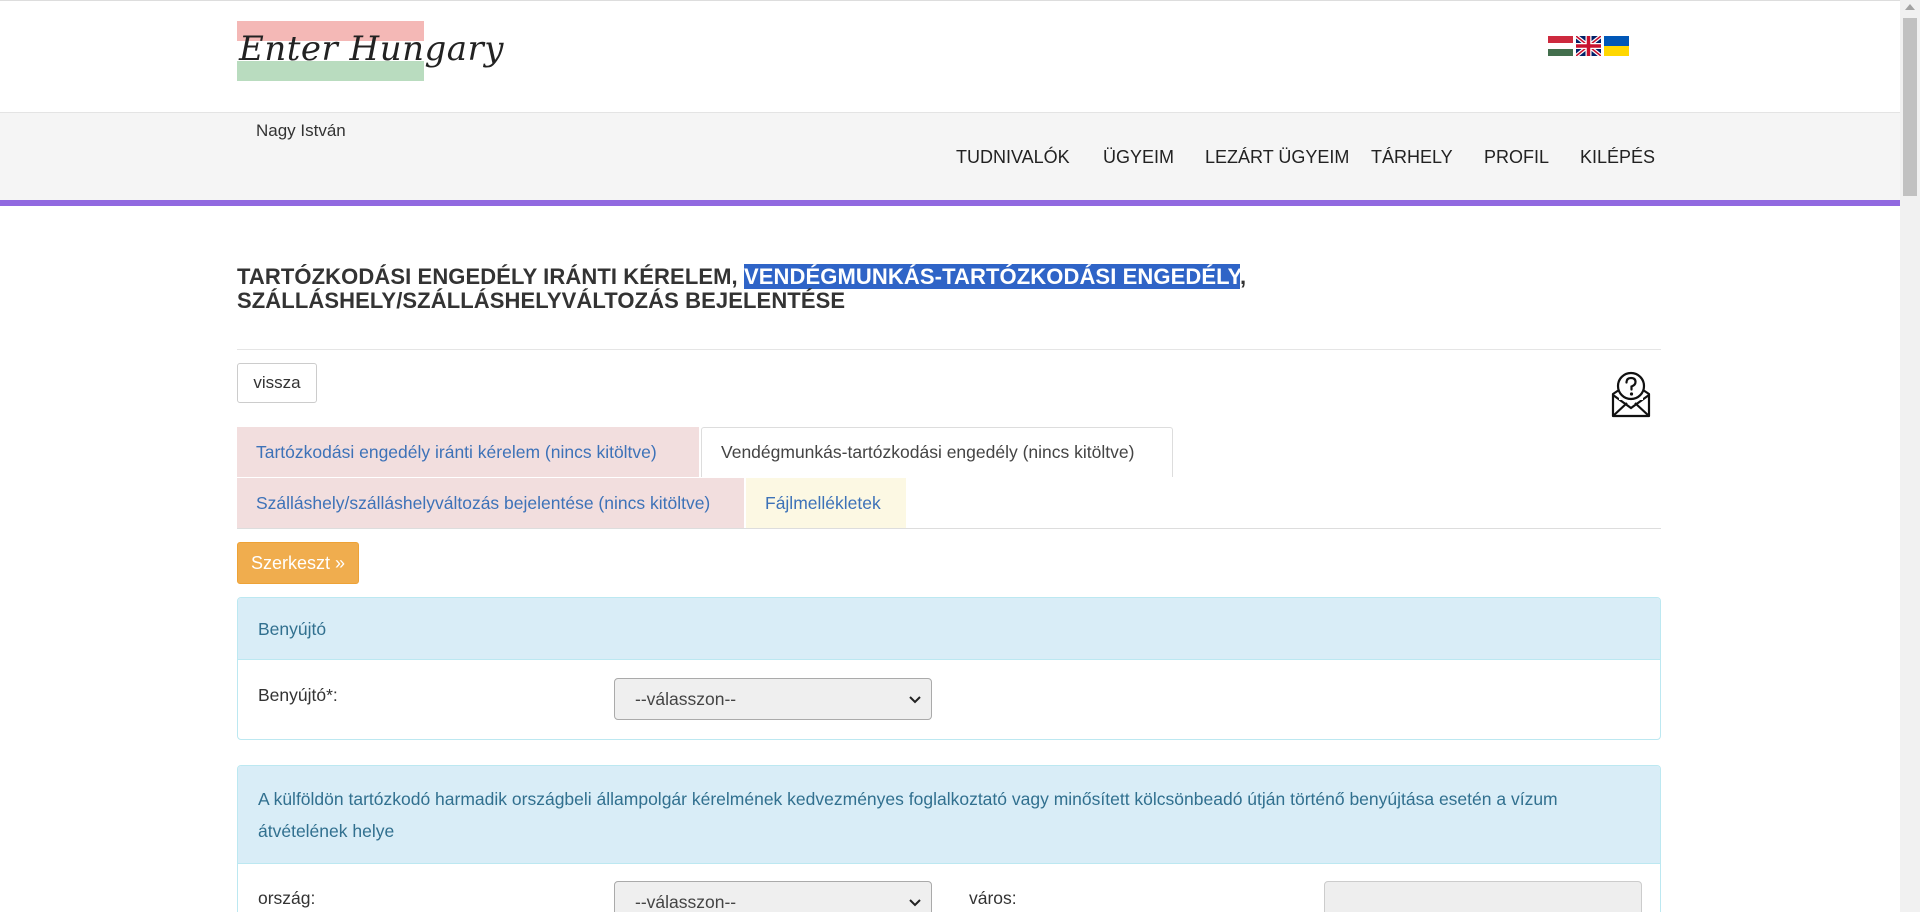 Image resolution: width=1920 pixels, height=912 pixels. I want to click on tab-file-attachments: Fájlmellékletek, so click(826, 503).